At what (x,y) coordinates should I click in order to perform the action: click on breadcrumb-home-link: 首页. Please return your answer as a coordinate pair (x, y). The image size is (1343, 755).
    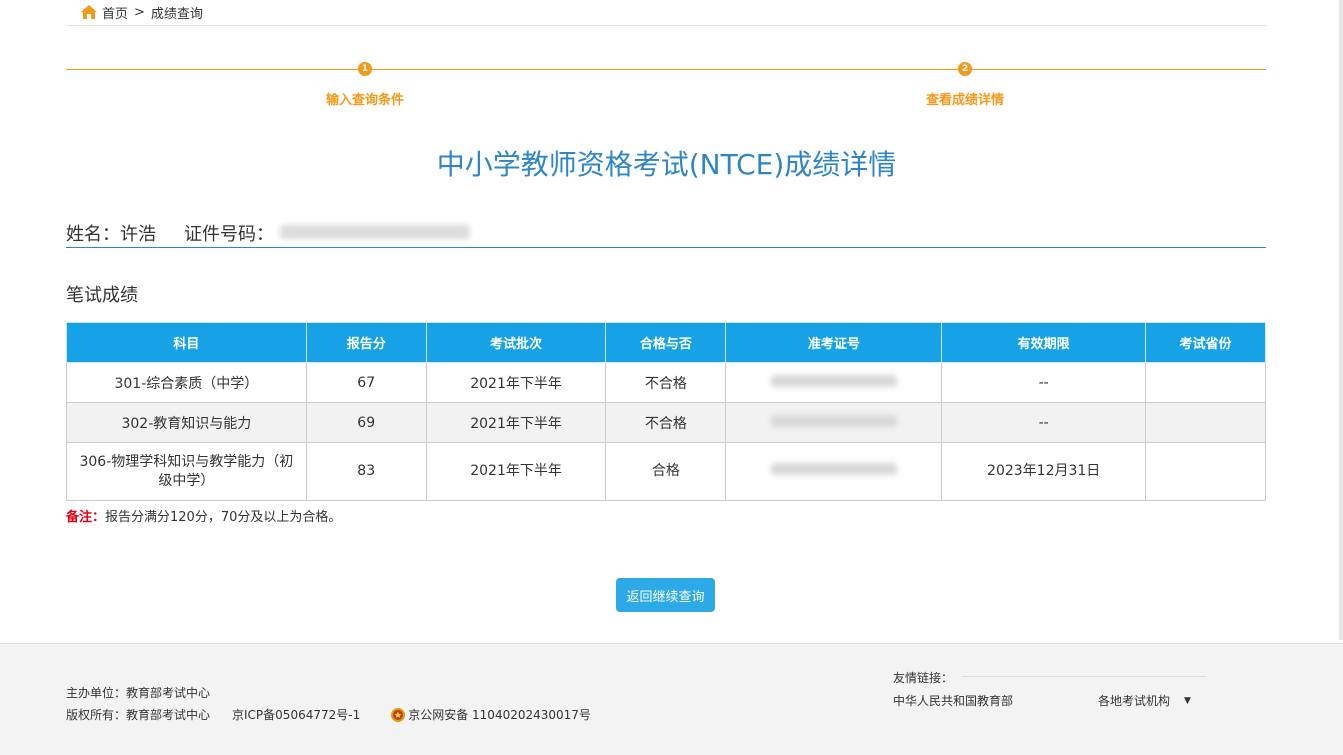
    Looking at the image, I should click on (115, 12).